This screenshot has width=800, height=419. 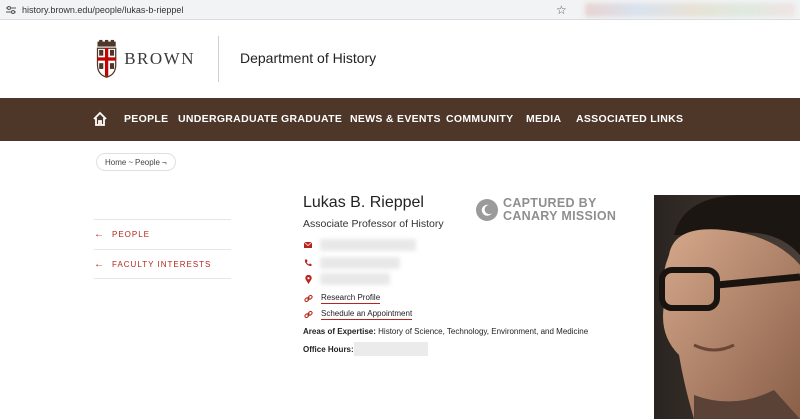 I want to click on nav-item-news-events: NEWS & EVENTS, so click(x=395, y=119).